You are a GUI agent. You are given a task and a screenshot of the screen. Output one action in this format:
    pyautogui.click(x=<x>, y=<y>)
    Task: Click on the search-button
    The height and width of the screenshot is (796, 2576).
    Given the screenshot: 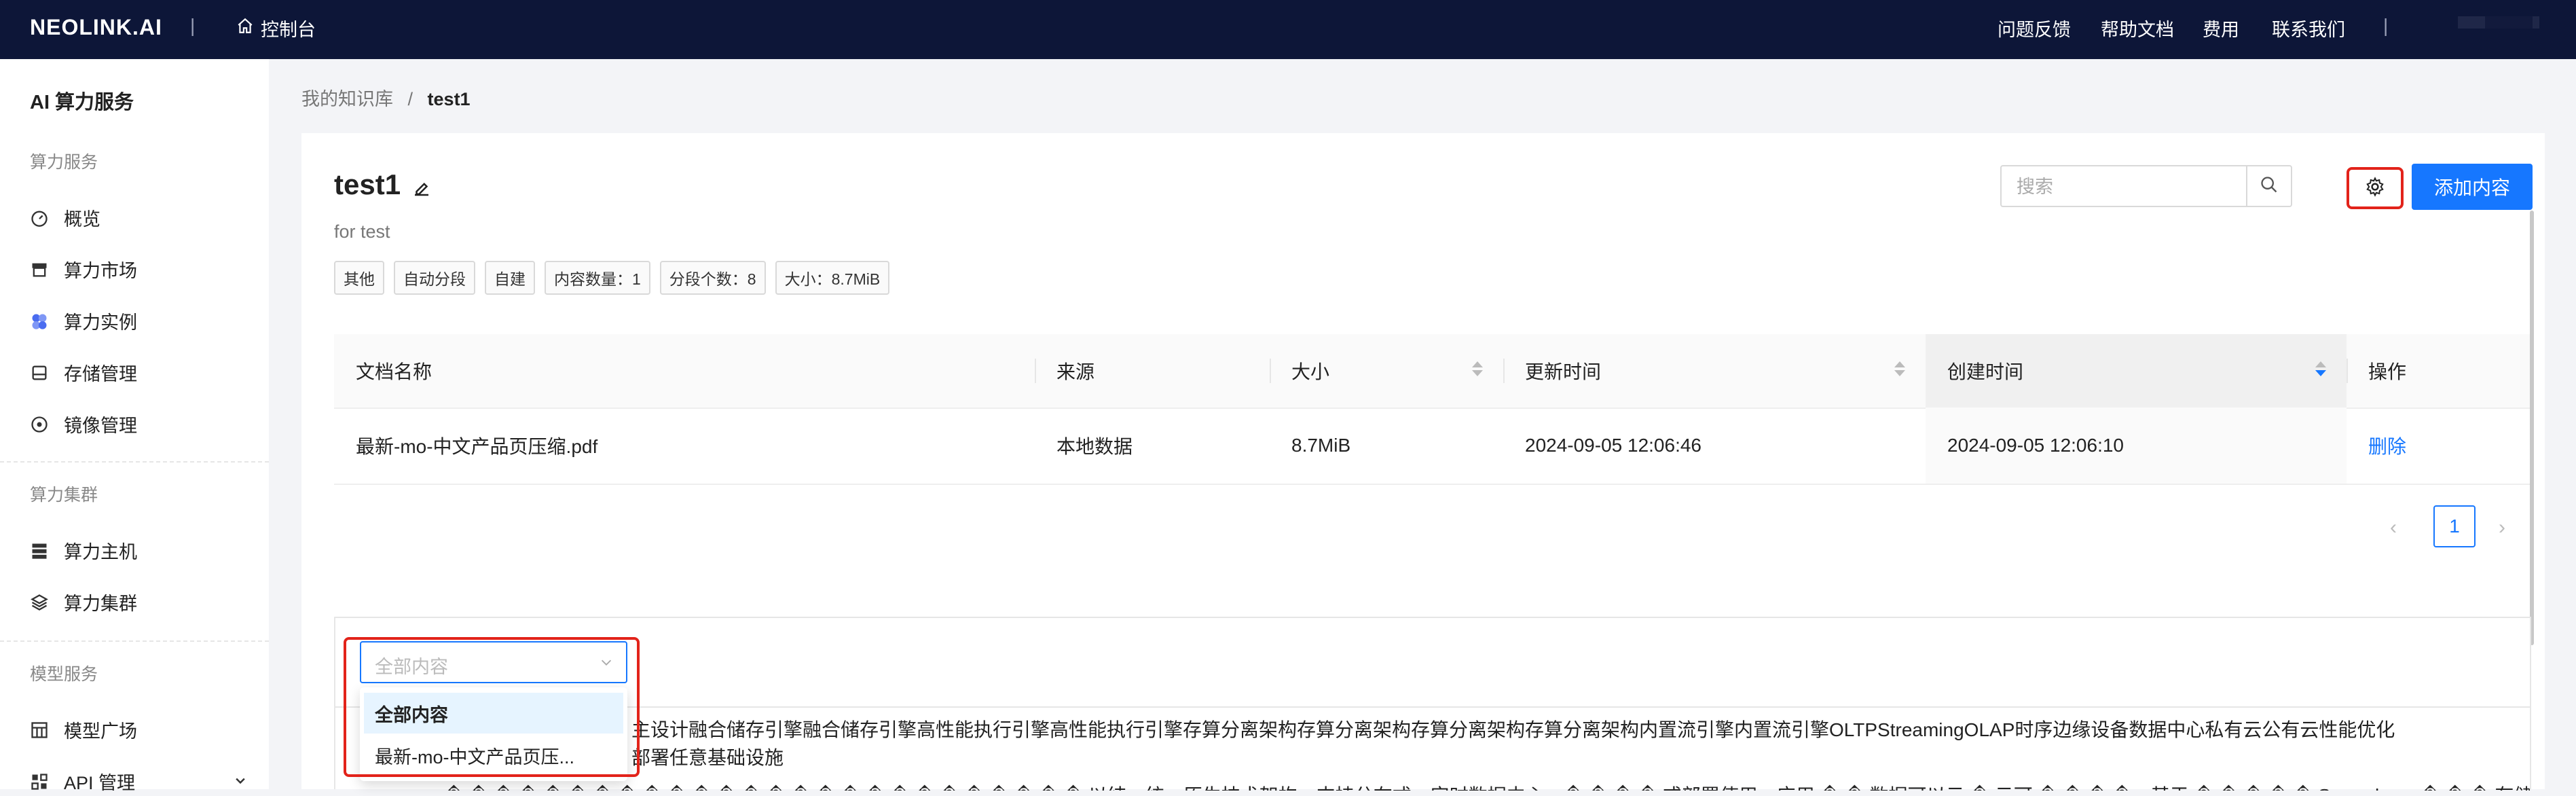 What is the action you would take?
    pyautogui.click(x=2268, y=186)
    